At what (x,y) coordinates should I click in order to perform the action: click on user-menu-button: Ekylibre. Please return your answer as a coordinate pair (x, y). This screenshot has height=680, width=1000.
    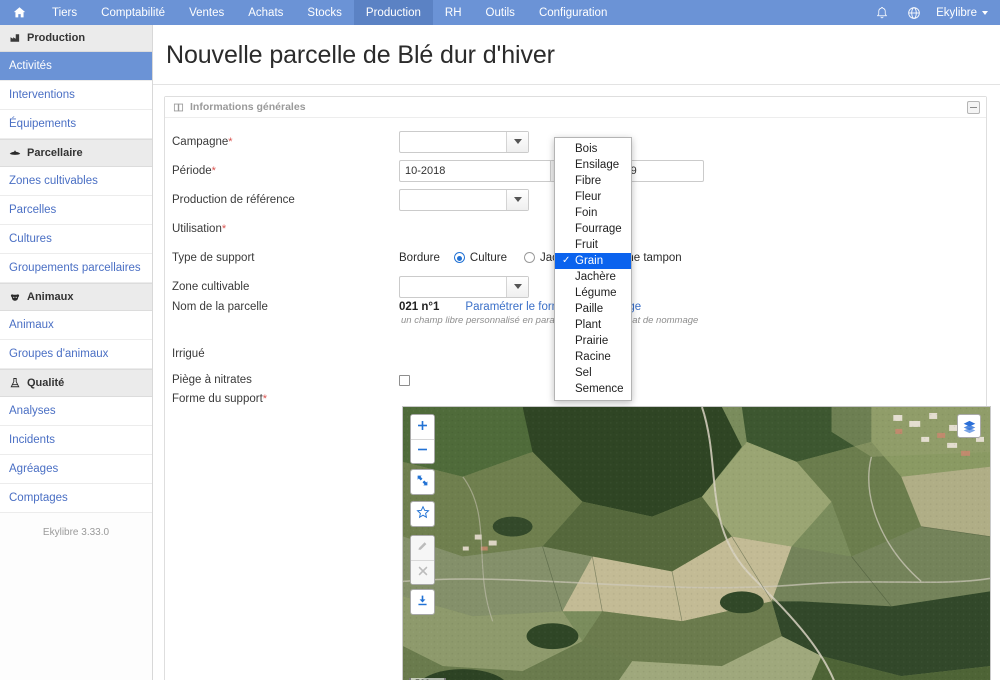
    Looking at the image, I should click on (965, 12).